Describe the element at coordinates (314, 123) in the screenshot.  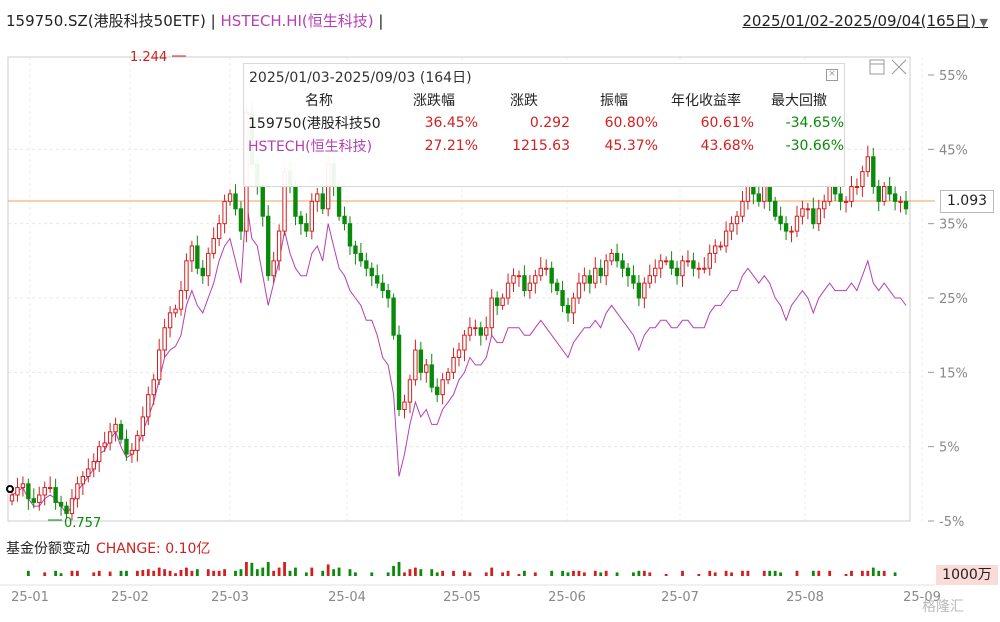
I see `row-name: 159750(港股科技50` at that location.